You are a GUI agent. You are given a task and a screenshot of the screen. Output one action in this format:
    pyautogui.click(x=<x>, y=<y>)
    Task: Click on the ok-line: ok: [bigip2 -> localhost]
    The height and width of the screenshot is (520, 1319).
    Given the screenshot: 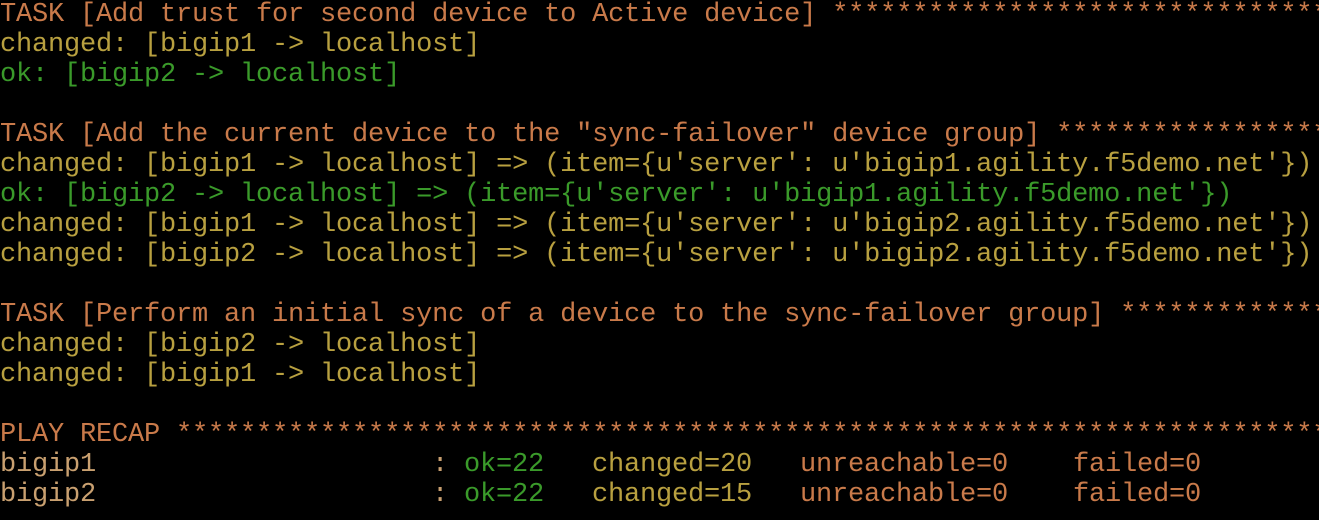 What is the action you would take?
    pyautogui.click(x=200, y=75)
    